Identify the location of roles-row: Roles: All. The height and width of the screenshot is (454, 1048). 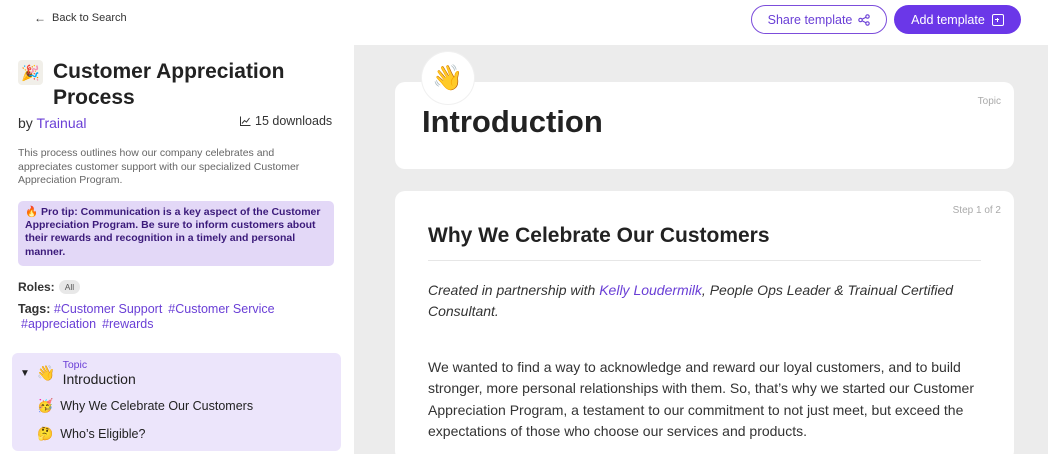
(49, 287).